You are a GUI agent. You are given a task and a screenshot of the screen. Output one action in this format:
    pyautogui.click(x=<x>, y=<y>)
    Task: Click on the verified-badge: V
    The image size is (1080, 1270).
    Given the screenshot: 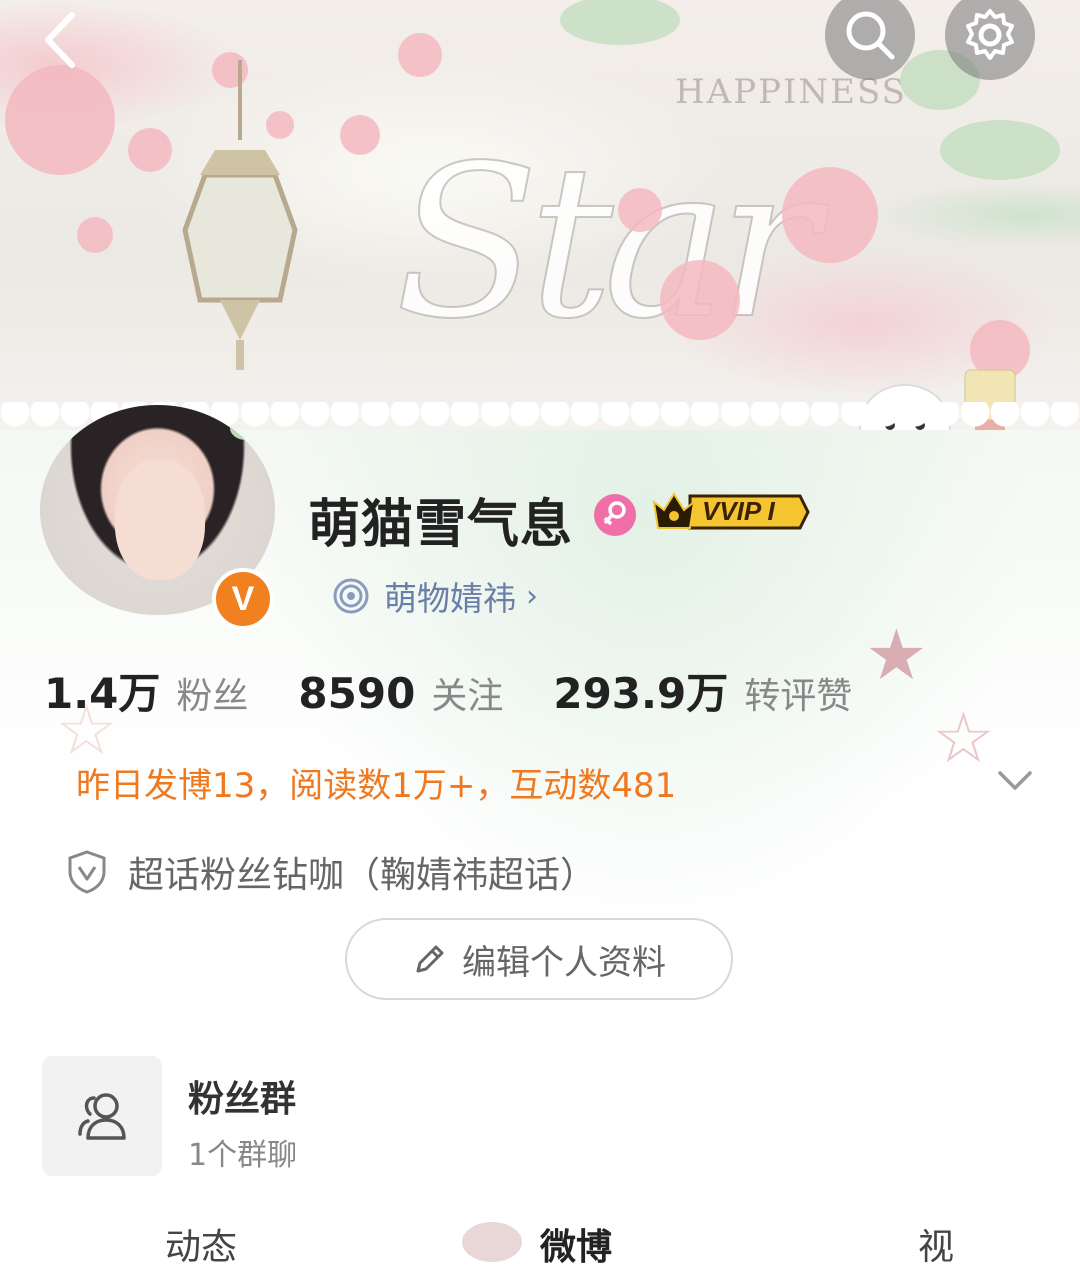 What is the action you would take?
    pyautogui.click(x=243, y=599)
    